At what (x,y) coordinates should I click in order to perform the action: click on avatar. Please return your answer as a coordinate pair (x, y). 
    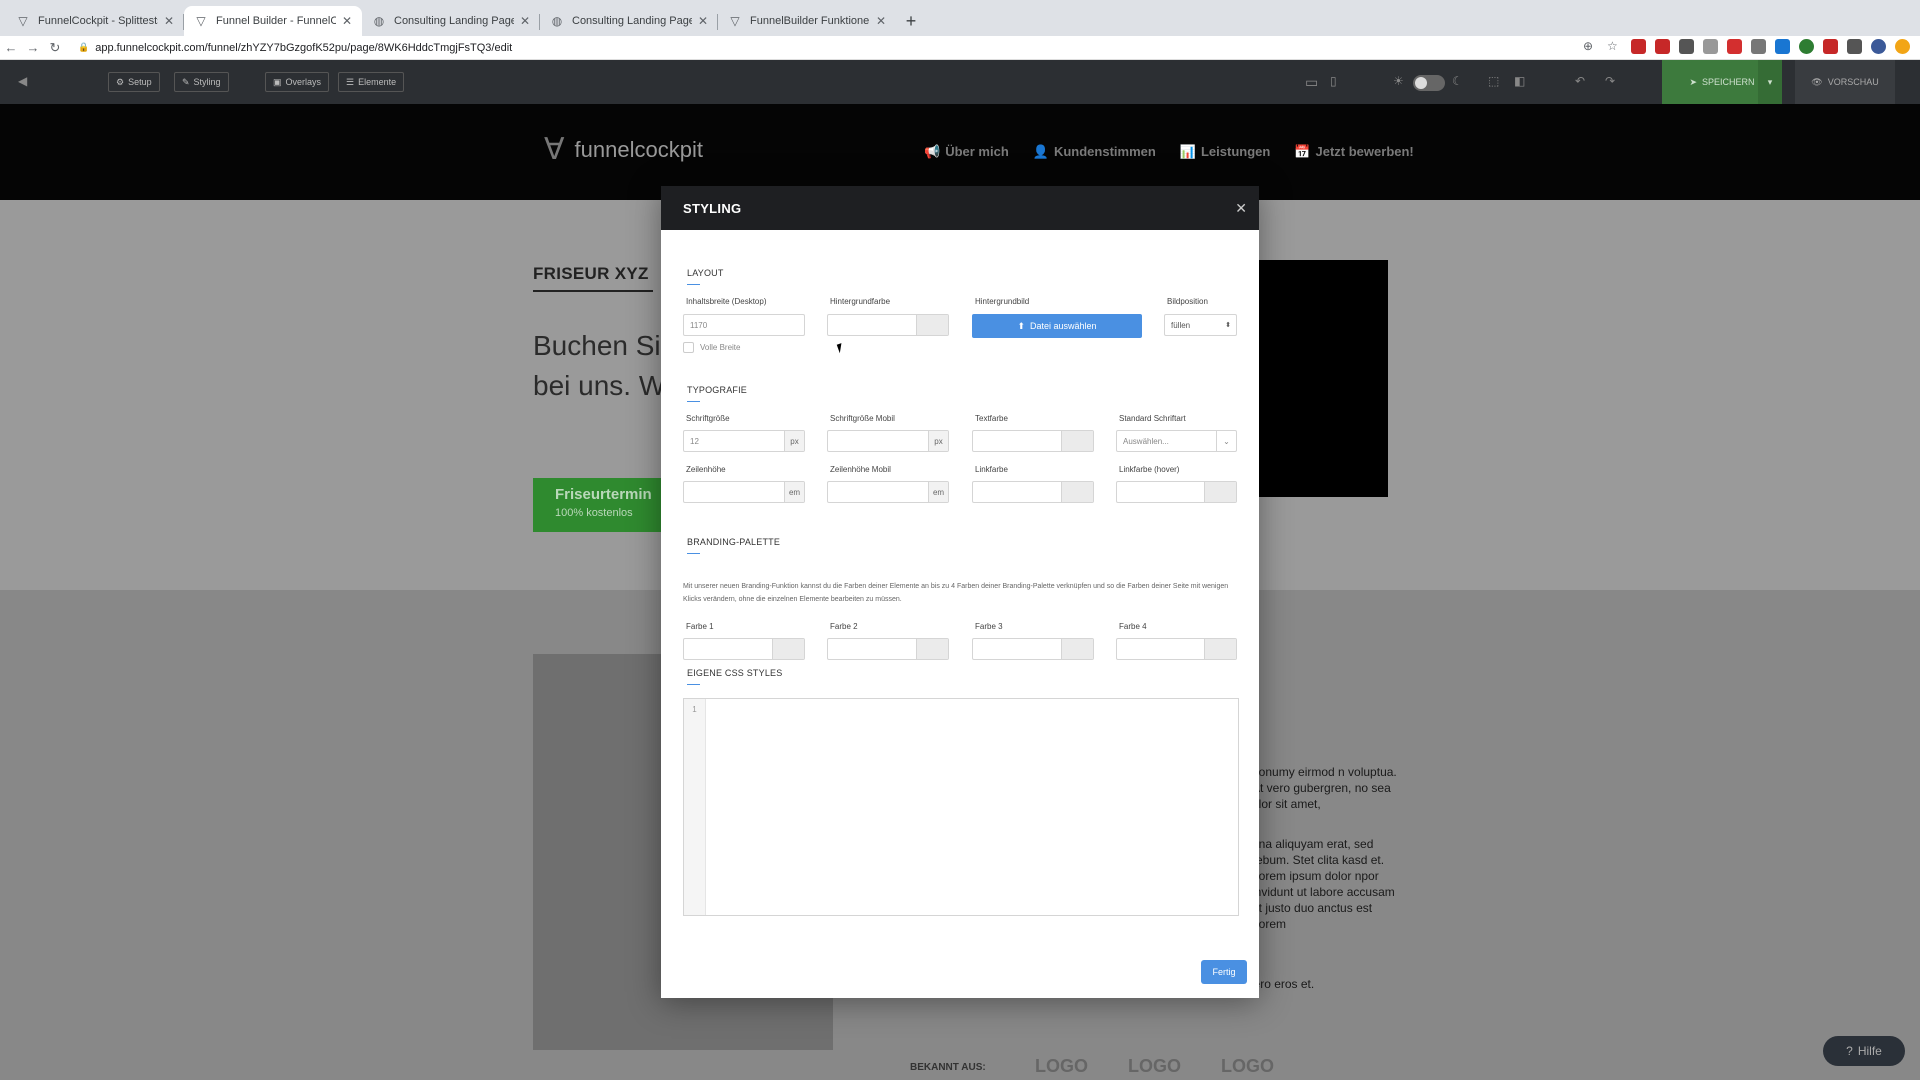
    Looking at the image, I should click on (1878, 46).